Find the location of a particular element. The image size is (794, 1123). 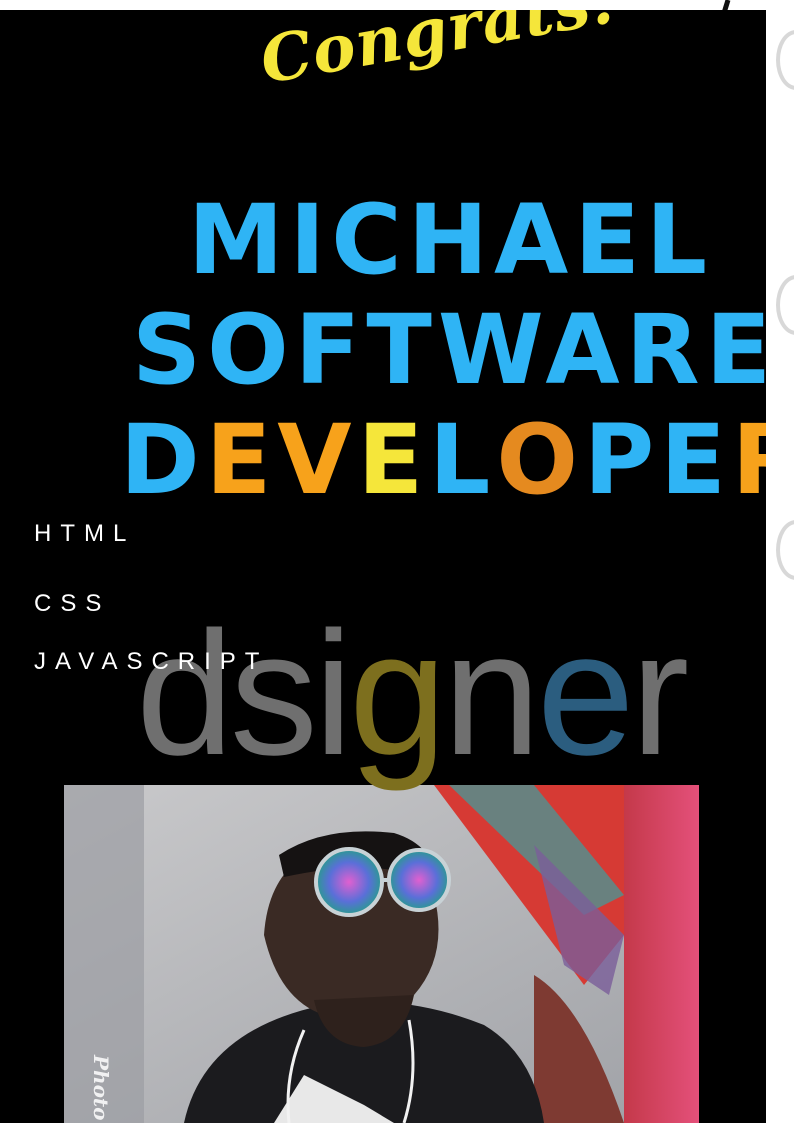

dsigner-text: dsigner is located at coordinates (412, 694).